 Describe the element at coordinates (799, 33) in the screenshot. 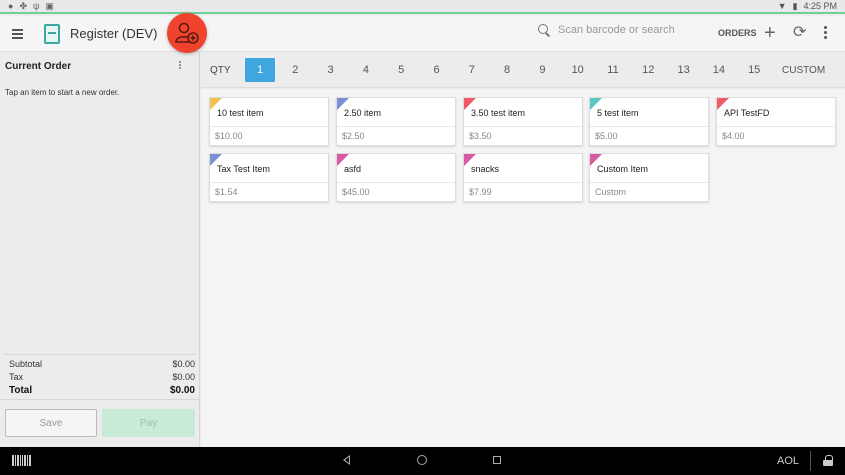

I see `refresh-icon: ⟳` at that location.